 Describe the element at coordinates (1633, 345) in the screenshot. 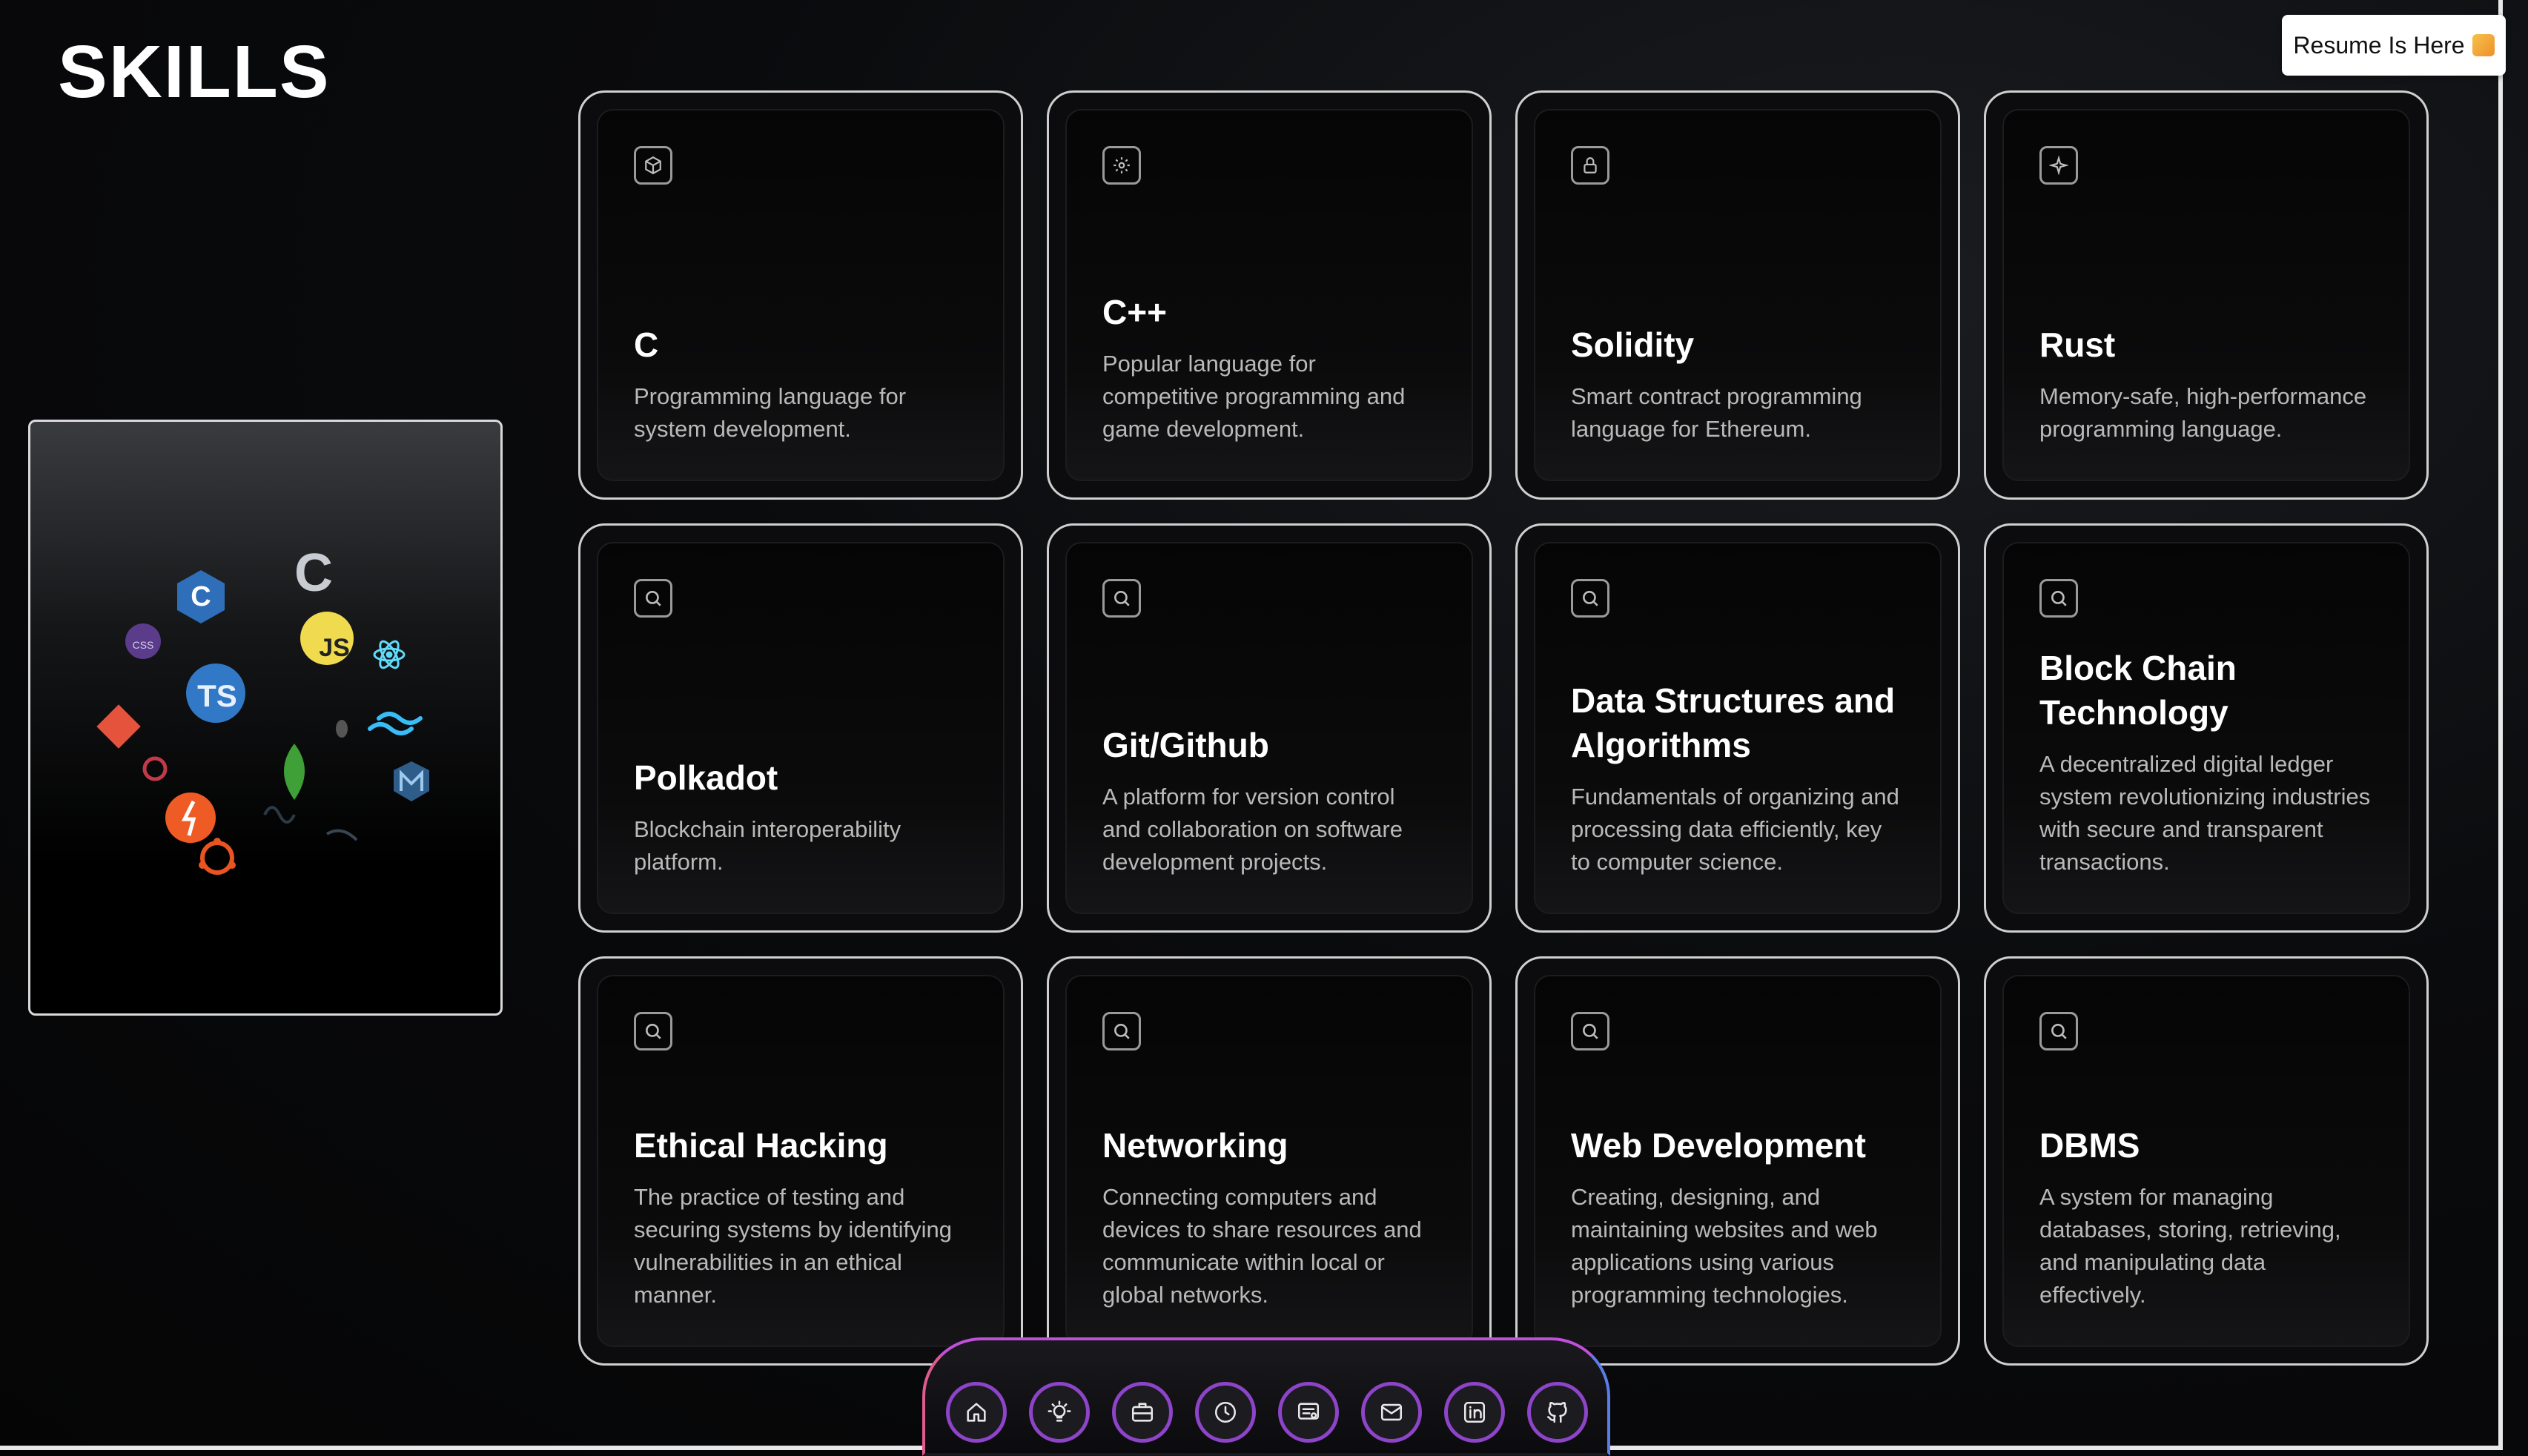

I see `skill-title: Solidity` at that location.